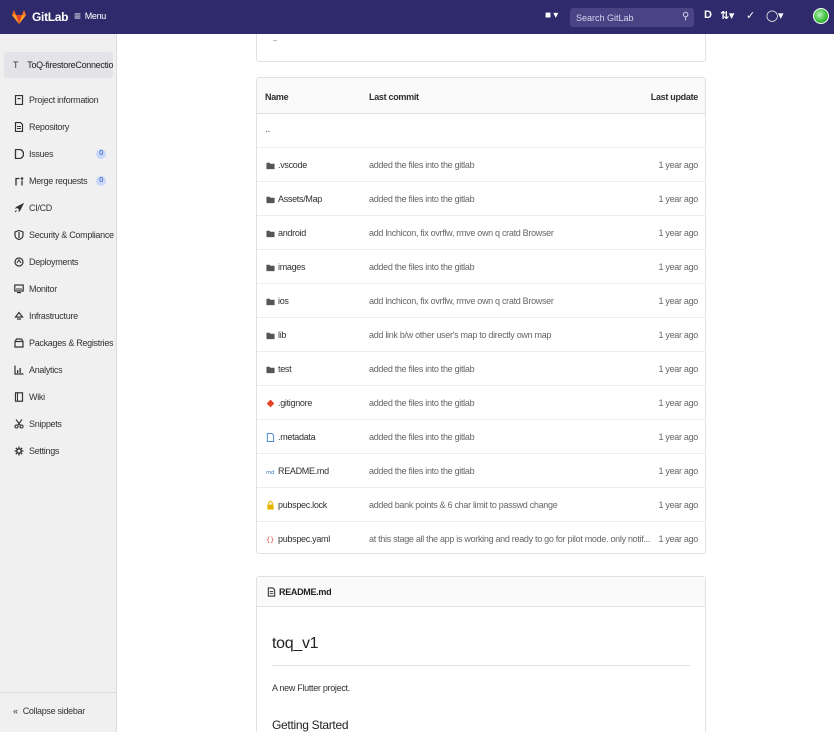 The height and width of the screenshot is (732, 834). What do you see at coordinates (270, 539) in the screenshot?
I see `yaml-icon: {}` at bounding box center [270, 539].